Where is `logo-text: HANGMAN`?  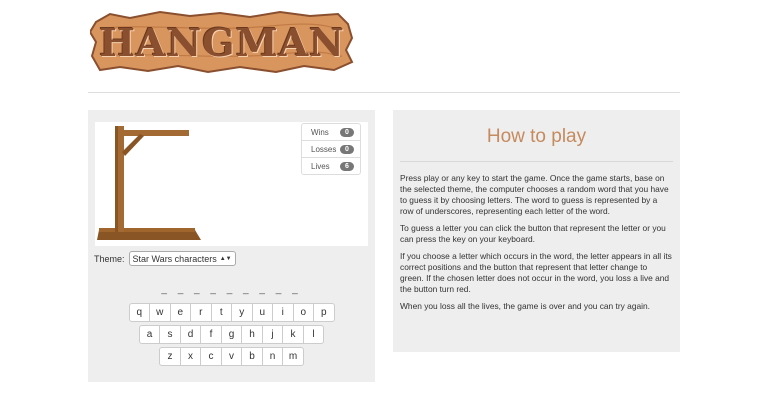
logo-text: HANGMAN is located at coordinates (222, 42).